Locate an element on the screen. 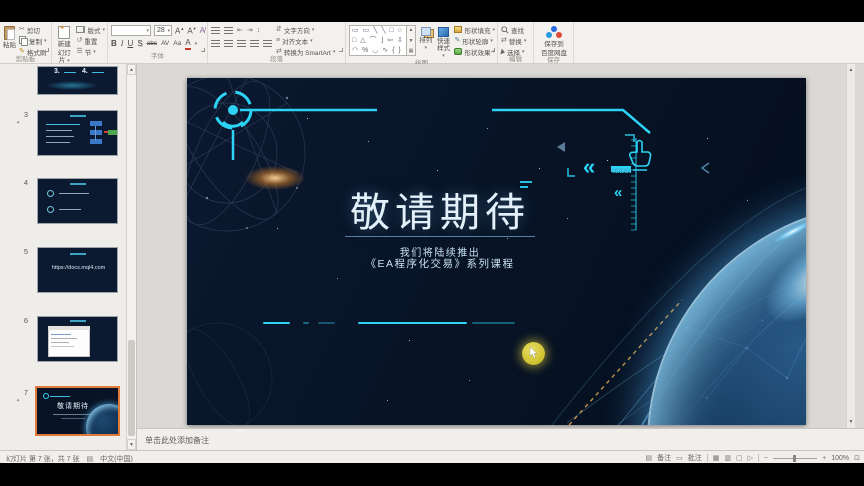 This screenshot has width=864, height=486. new-slide-button: 新建 幻灯片 ▾ is located at coordinates (64, 45).